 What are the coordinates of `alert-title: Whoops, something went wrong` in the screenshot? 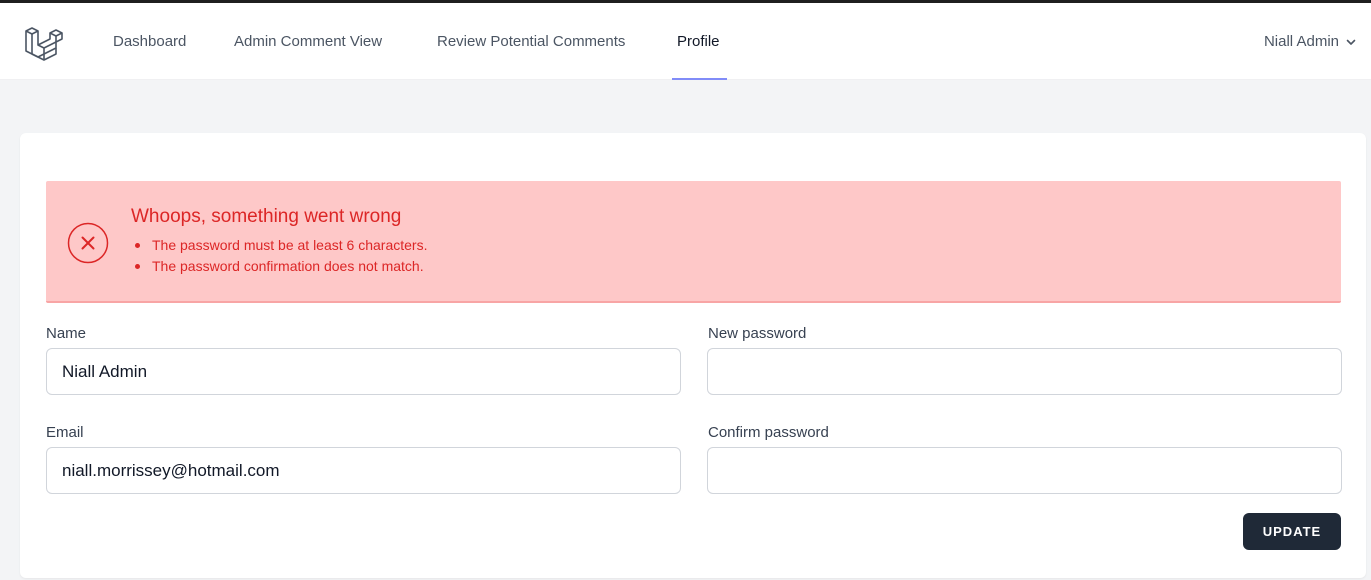 It's located at (266, 216).